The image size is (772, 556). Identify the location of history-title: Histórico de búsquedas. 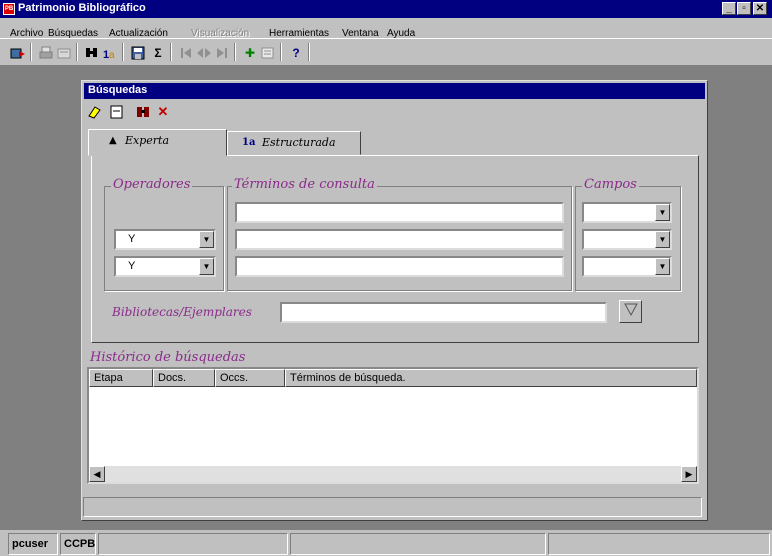
(168, 357).